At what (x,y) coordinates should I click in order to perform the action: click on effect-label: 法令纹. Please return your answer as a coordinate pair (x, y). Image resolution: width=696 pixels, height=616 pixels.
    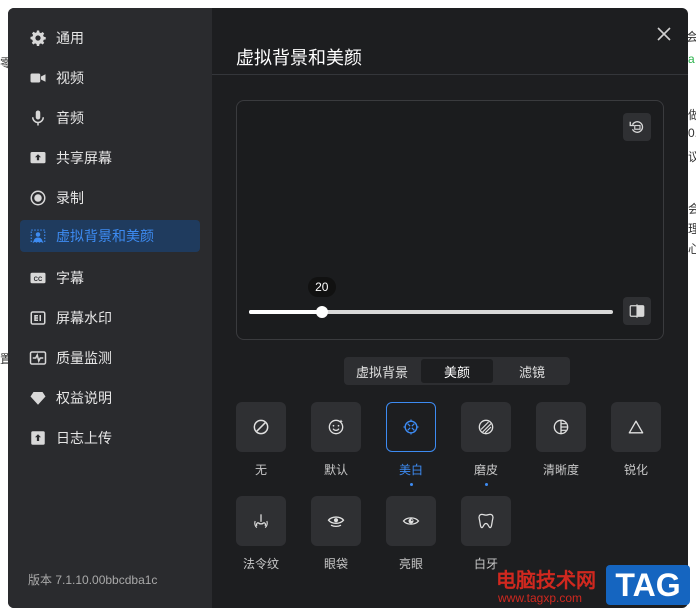
    Looking at the image, I should click on (260, 564).